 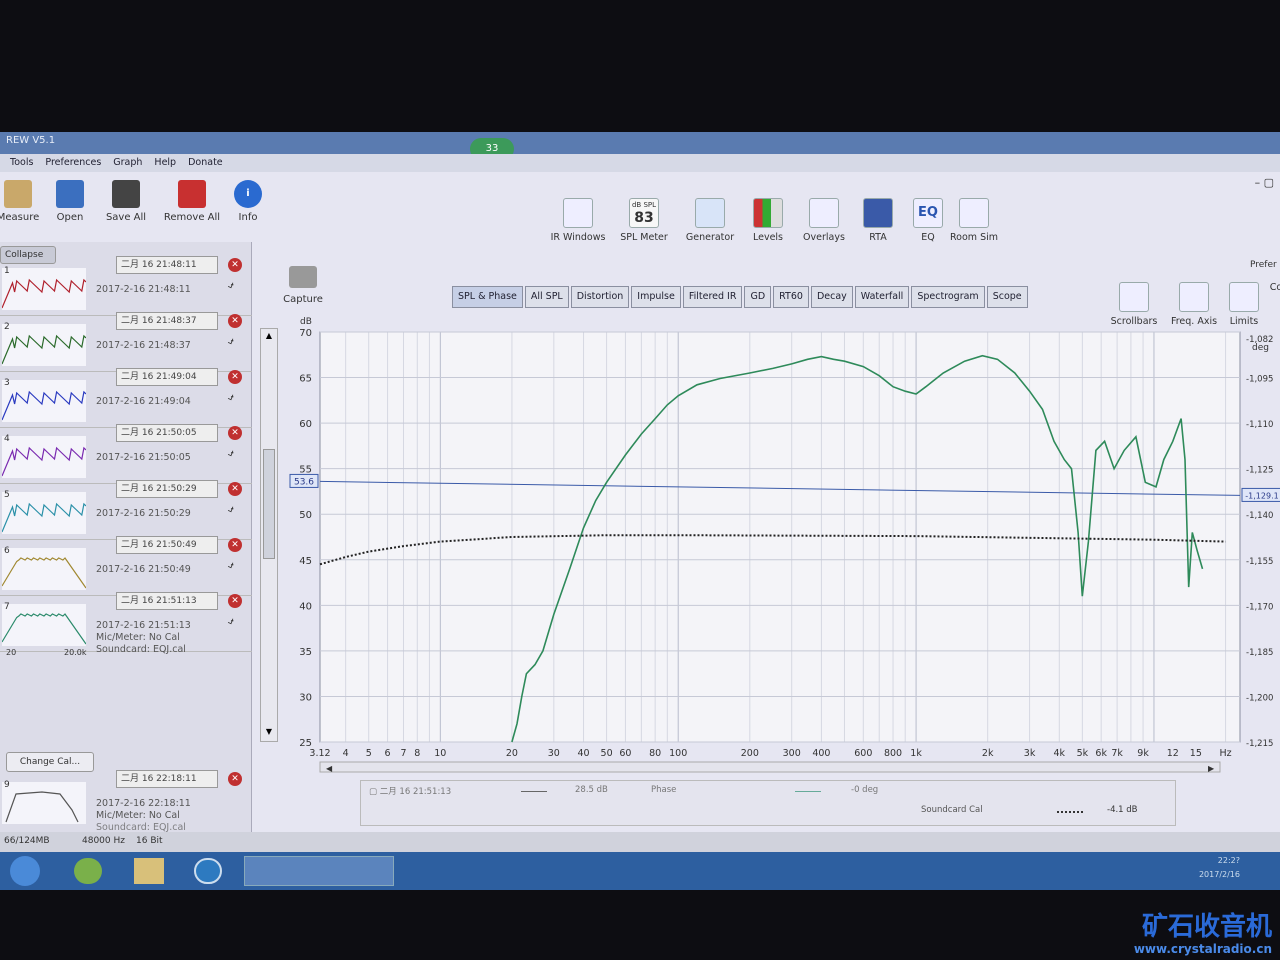 What do you see at coordinates (319, 753) in the screenshot?
I see `x-tick-label: 3.12` at bounding box center [319, 753].